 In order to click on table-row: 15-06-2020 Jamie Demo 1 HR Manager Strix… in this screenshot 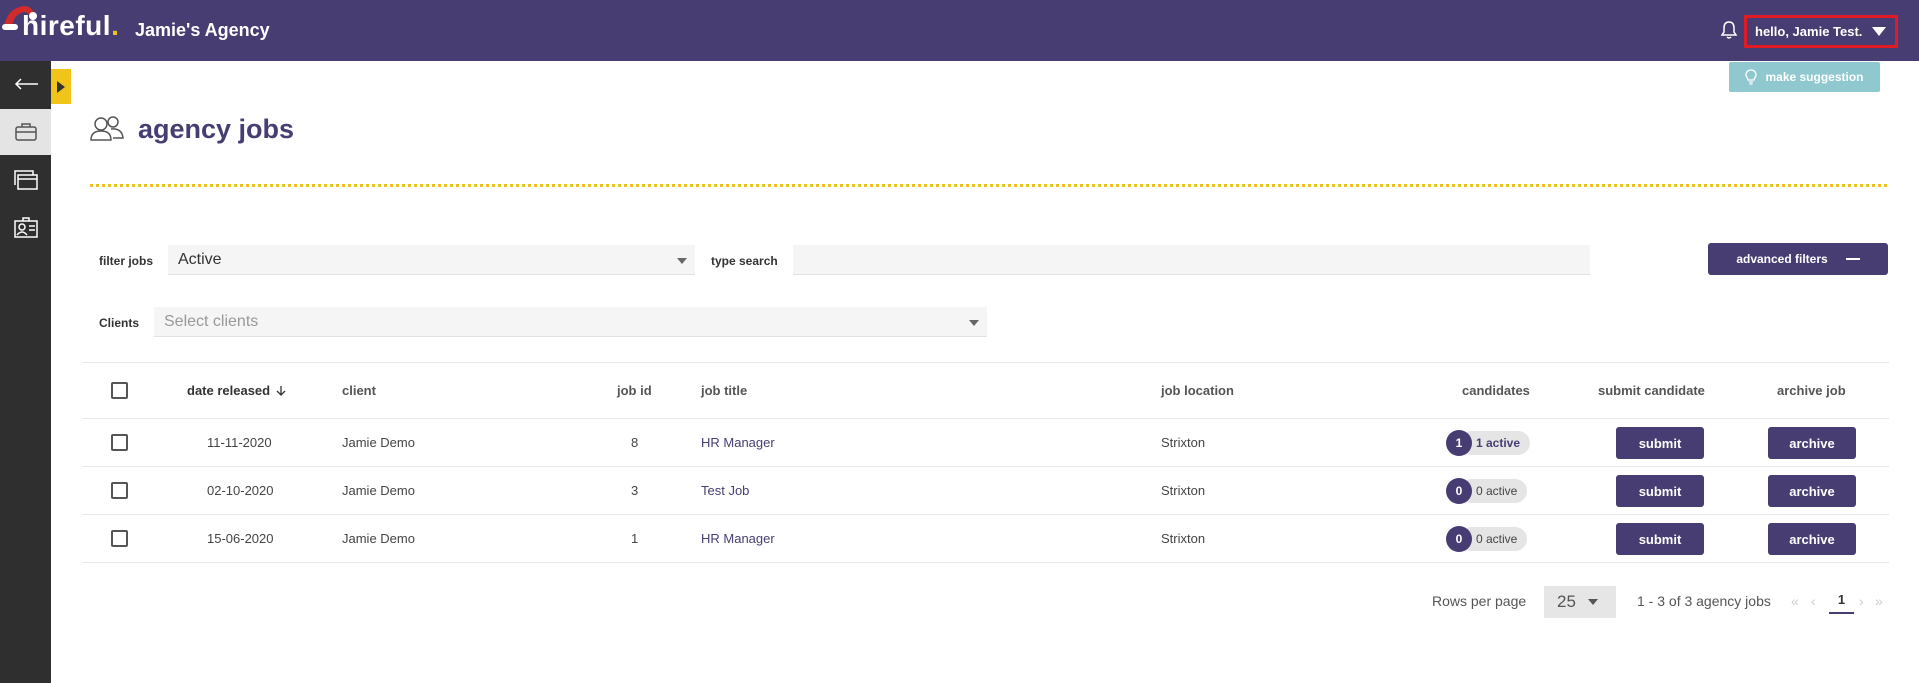, I will do `click(986, 539)`.